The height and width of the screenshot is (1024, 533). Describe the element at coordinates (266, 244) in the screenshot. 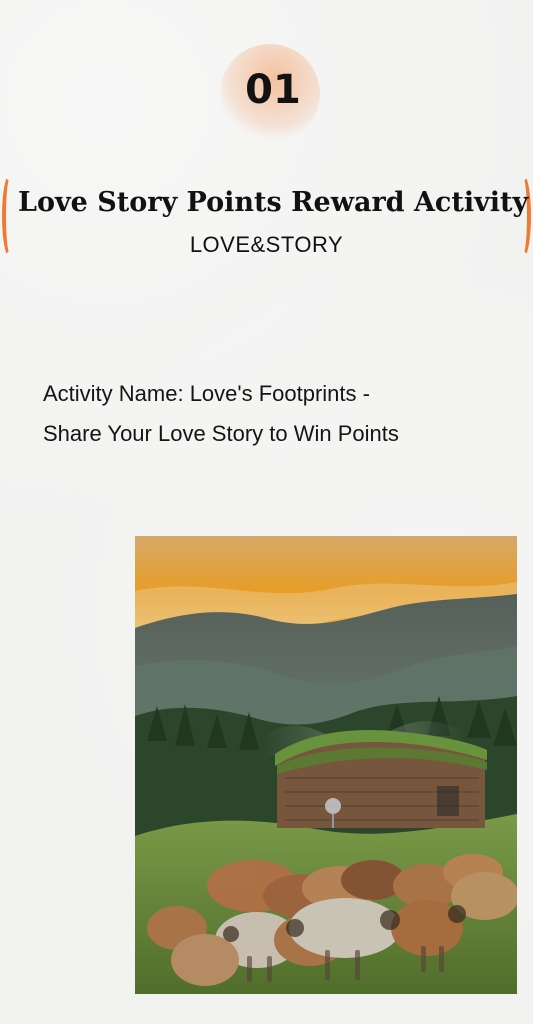

I see `page-subtitle: LOVE&STORY` at that location.